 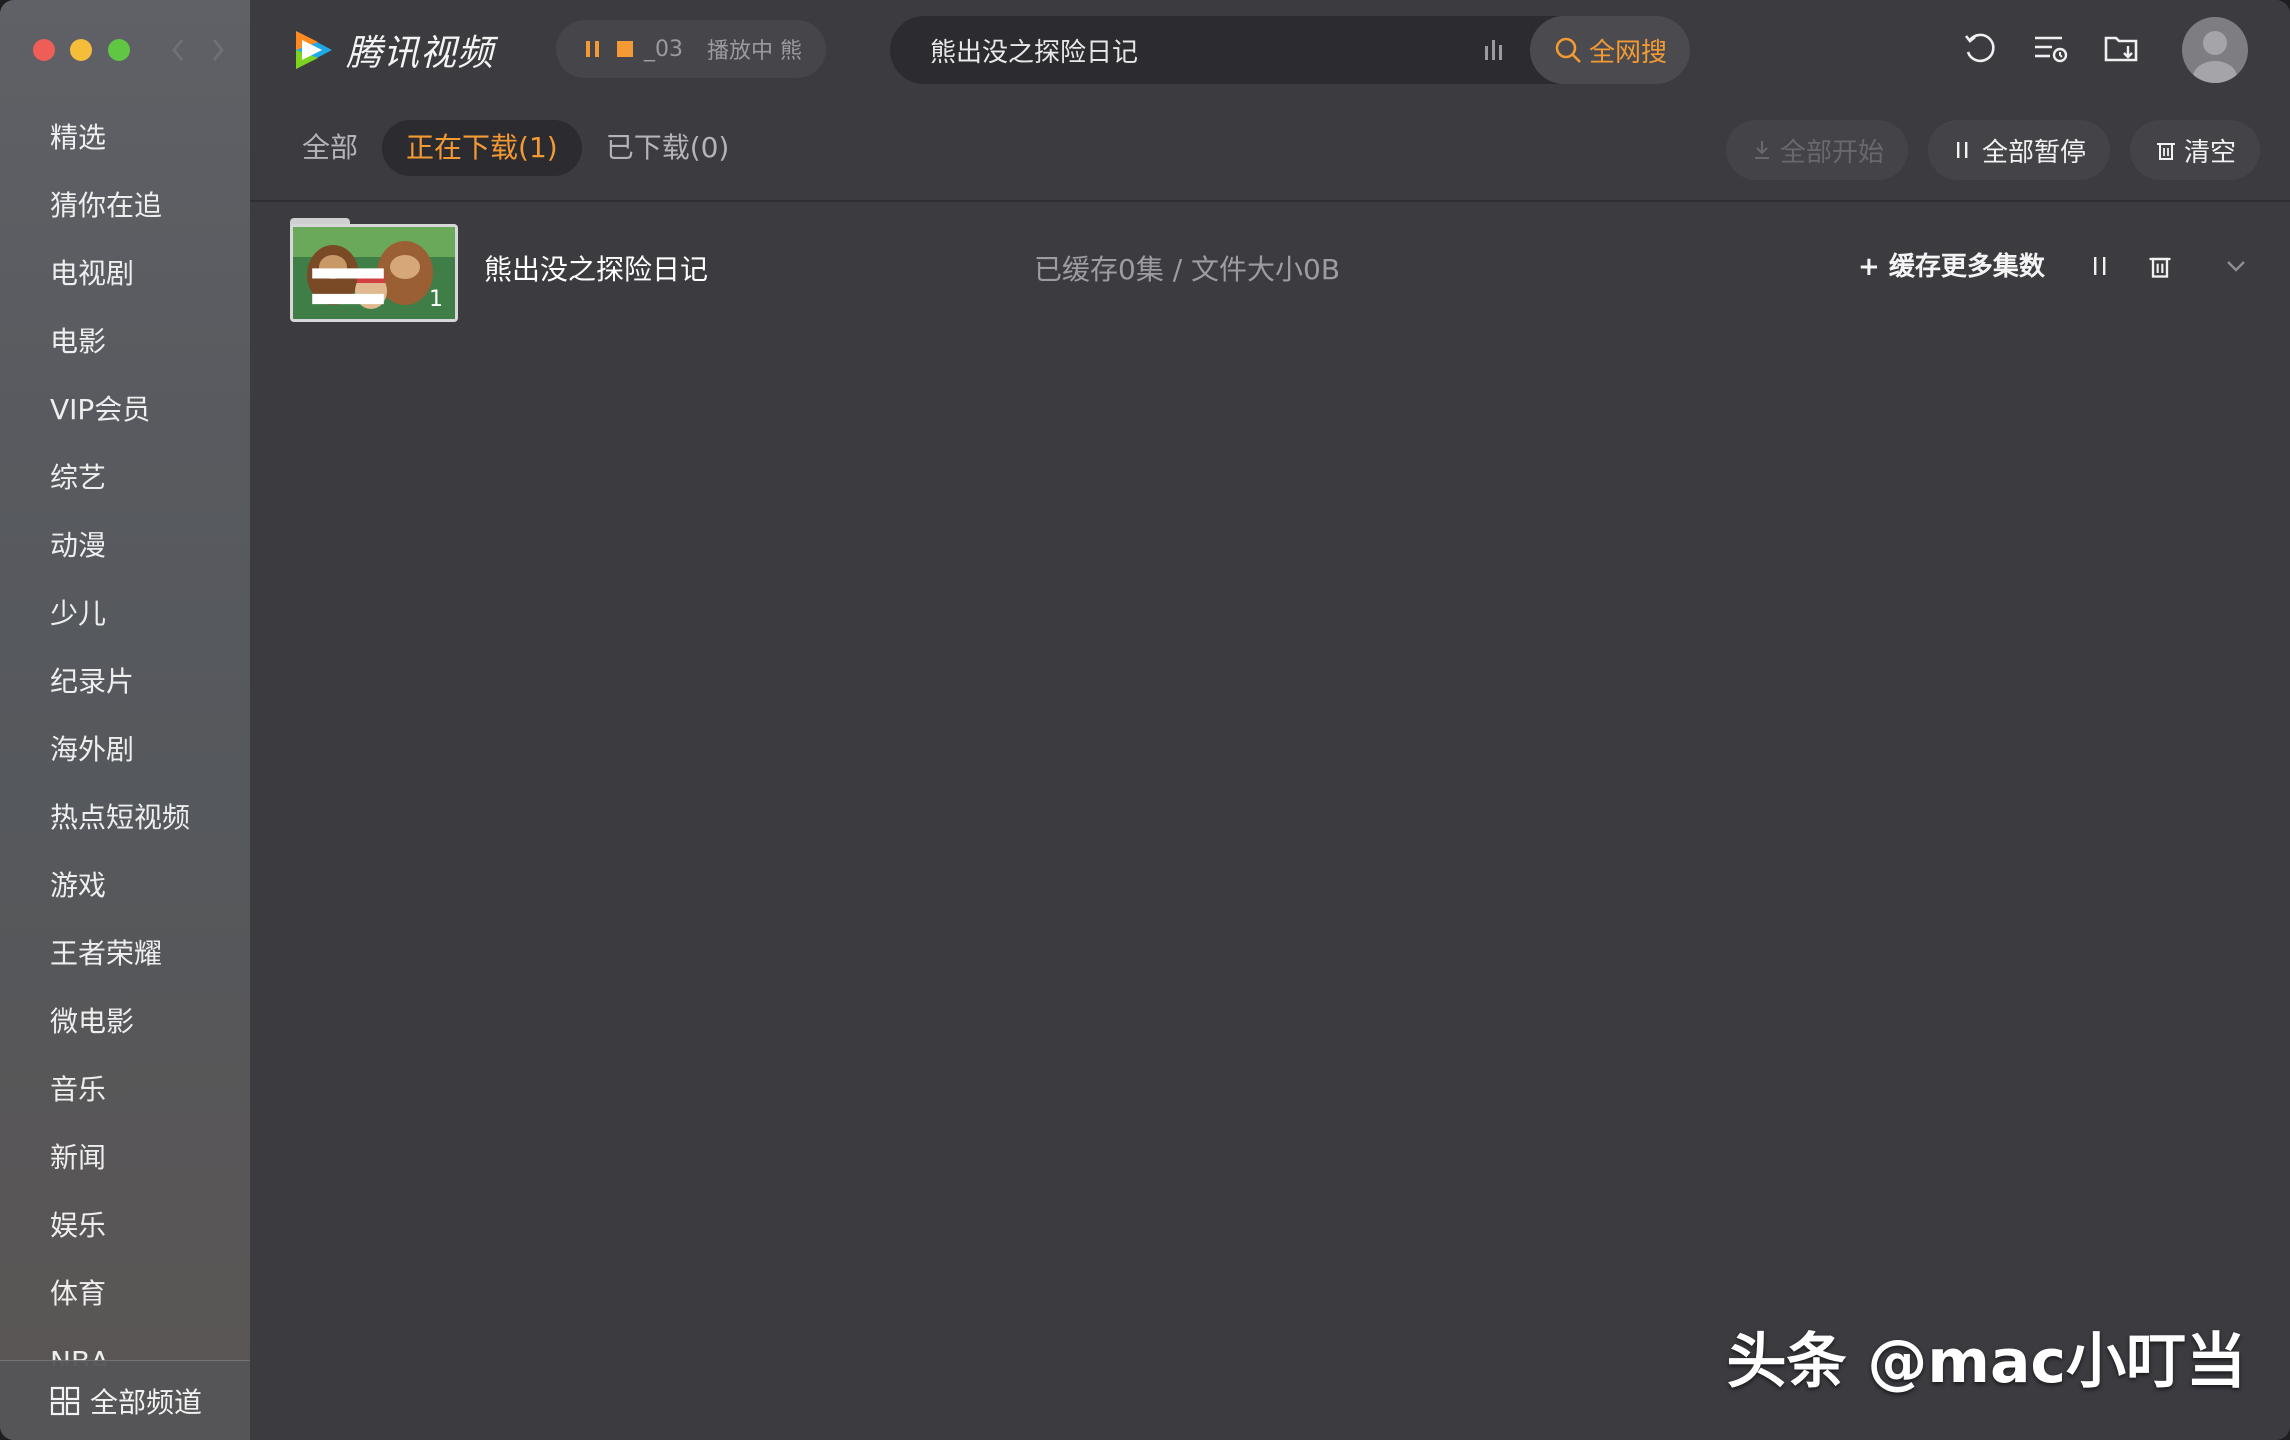 I want to click on cache-more-episodes-button: + 缓存更多集数, so click(x=1951, y=264).